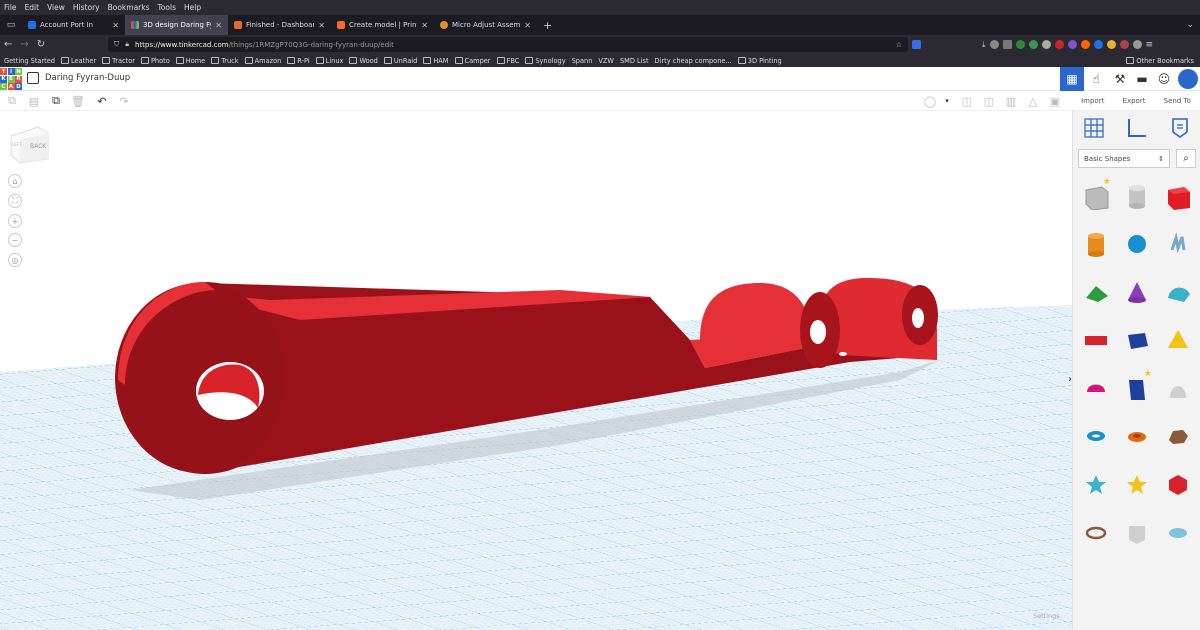  Describe the element at coordinates (1178, 388) in the screenshot. I see `paraboloid-shape` at that location.